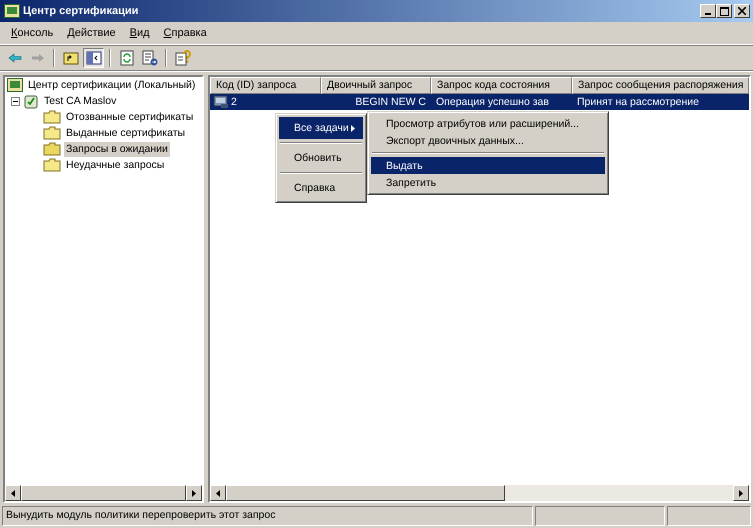 The width and height of the screenshot is (753, 528). Describe the element at coordinates (661, 85) in the screenshot. I see `column-header: Запрос сообщения распоряжения` at that location.